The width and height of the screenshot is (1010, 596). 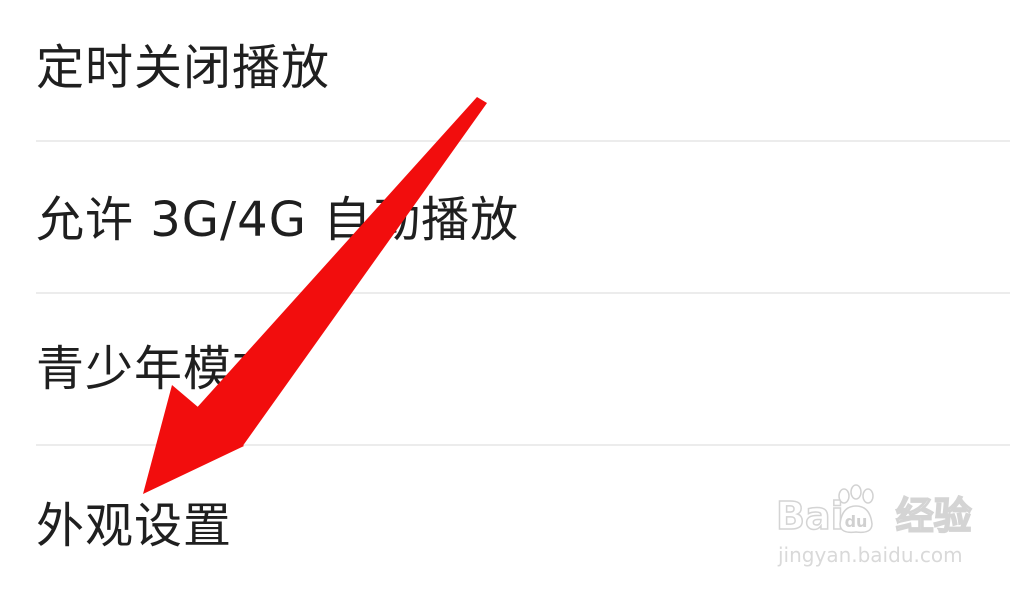 What do you see at coordinates (278, 220) in the screenshot?
I see `settings-item-label: 允许 3G/4G 自动播放` at bounding box center [278, 220].